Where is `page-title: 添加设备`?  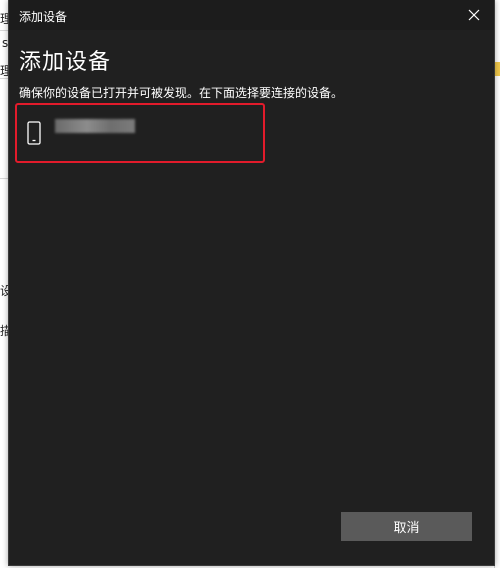
page-title: 添加设备 is located at coordinates (65, 62).